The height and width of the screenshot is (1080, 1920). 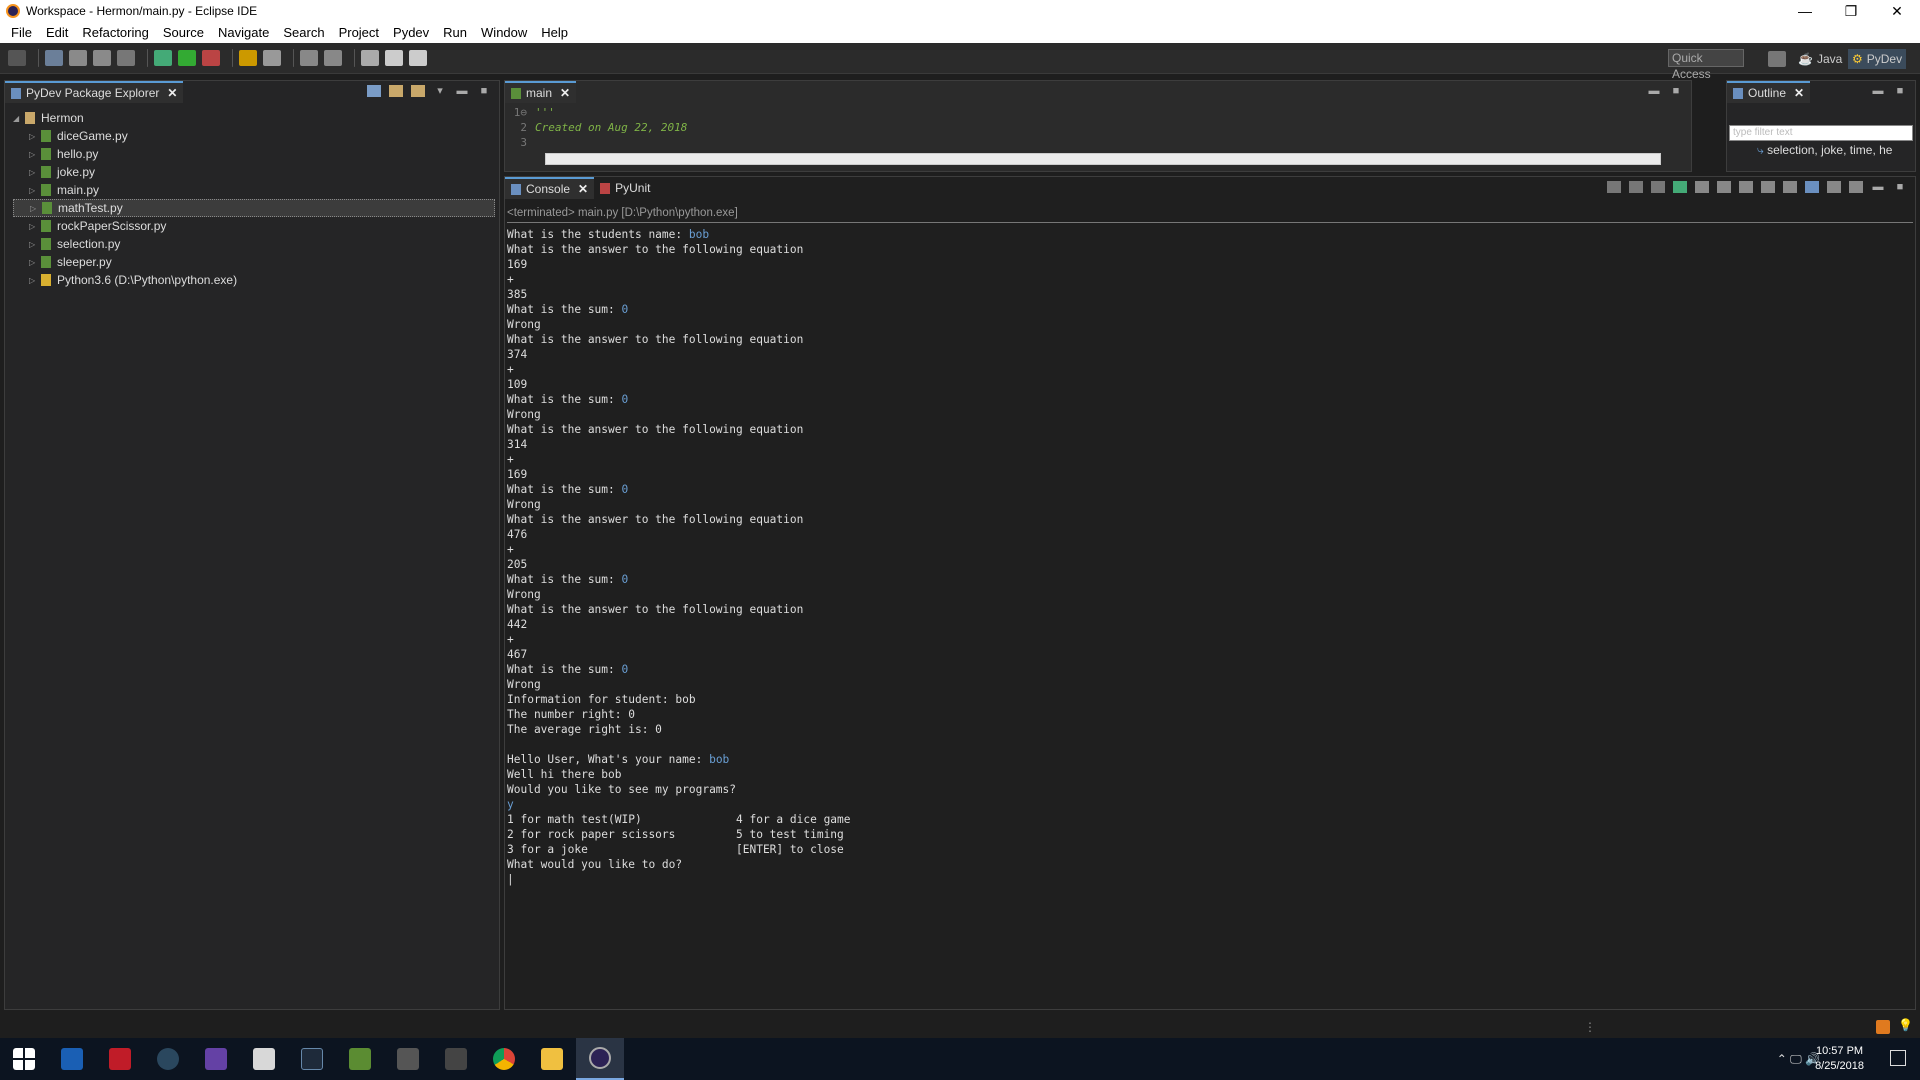 I want to click on save-all-icon, so click(x=102, y=58).